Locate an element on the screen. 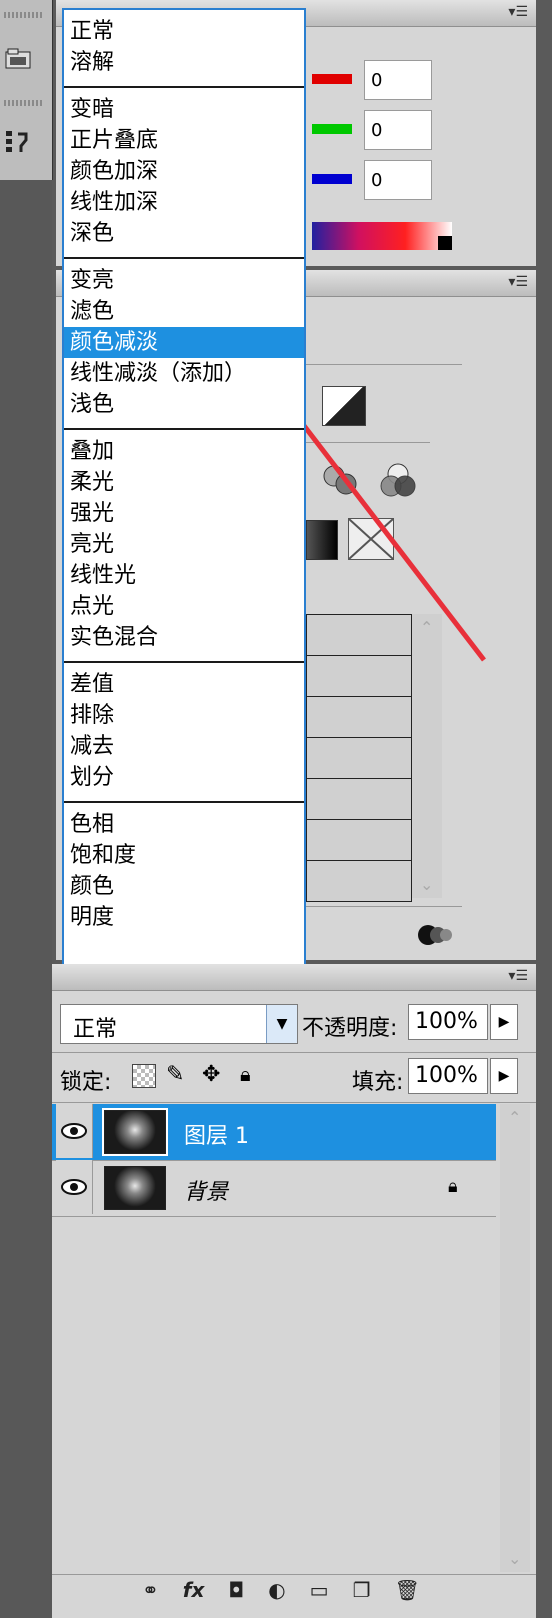 Image resolution: width=552 pixels, height=1618 pixels. blend-mode-option: 线性减淡（添加） is located at coordinates (184, 373).